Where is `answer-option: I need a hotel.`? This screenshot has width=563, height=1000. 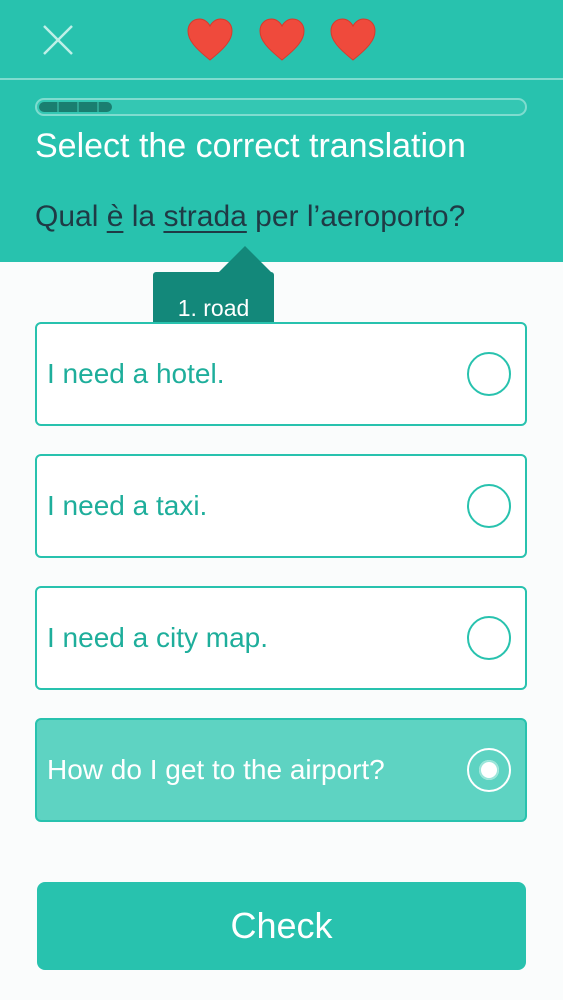
answer-option: I need a hotel. is located at coordinates (281, 374).